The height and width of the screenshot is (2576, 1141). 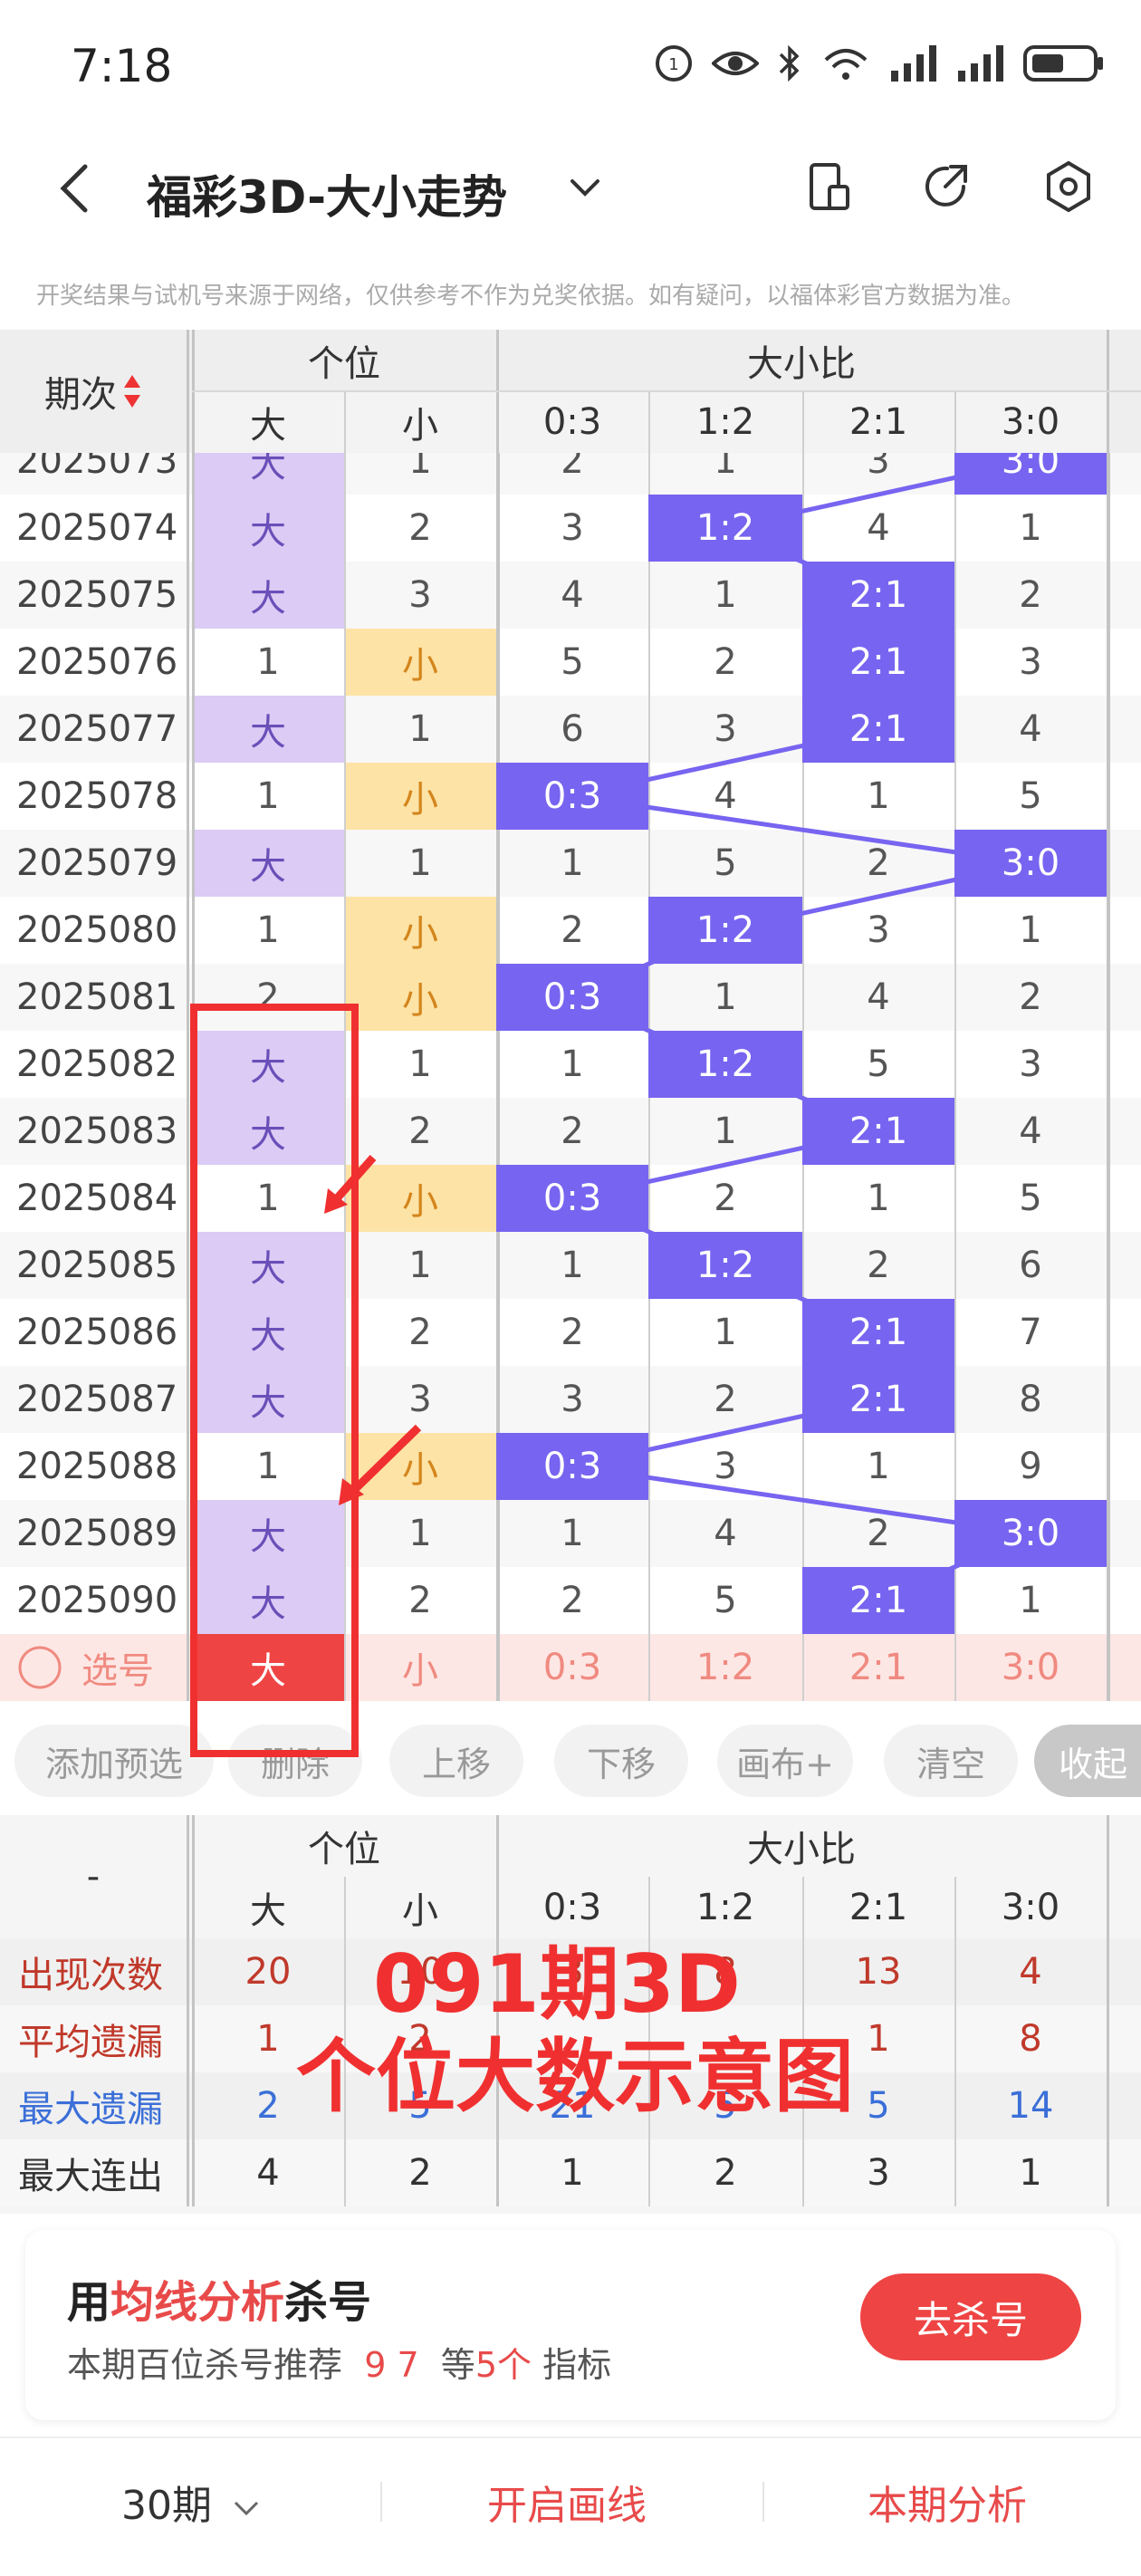 I want to click on draw-line-button: 开启画线, so click(x=567, y=2502).